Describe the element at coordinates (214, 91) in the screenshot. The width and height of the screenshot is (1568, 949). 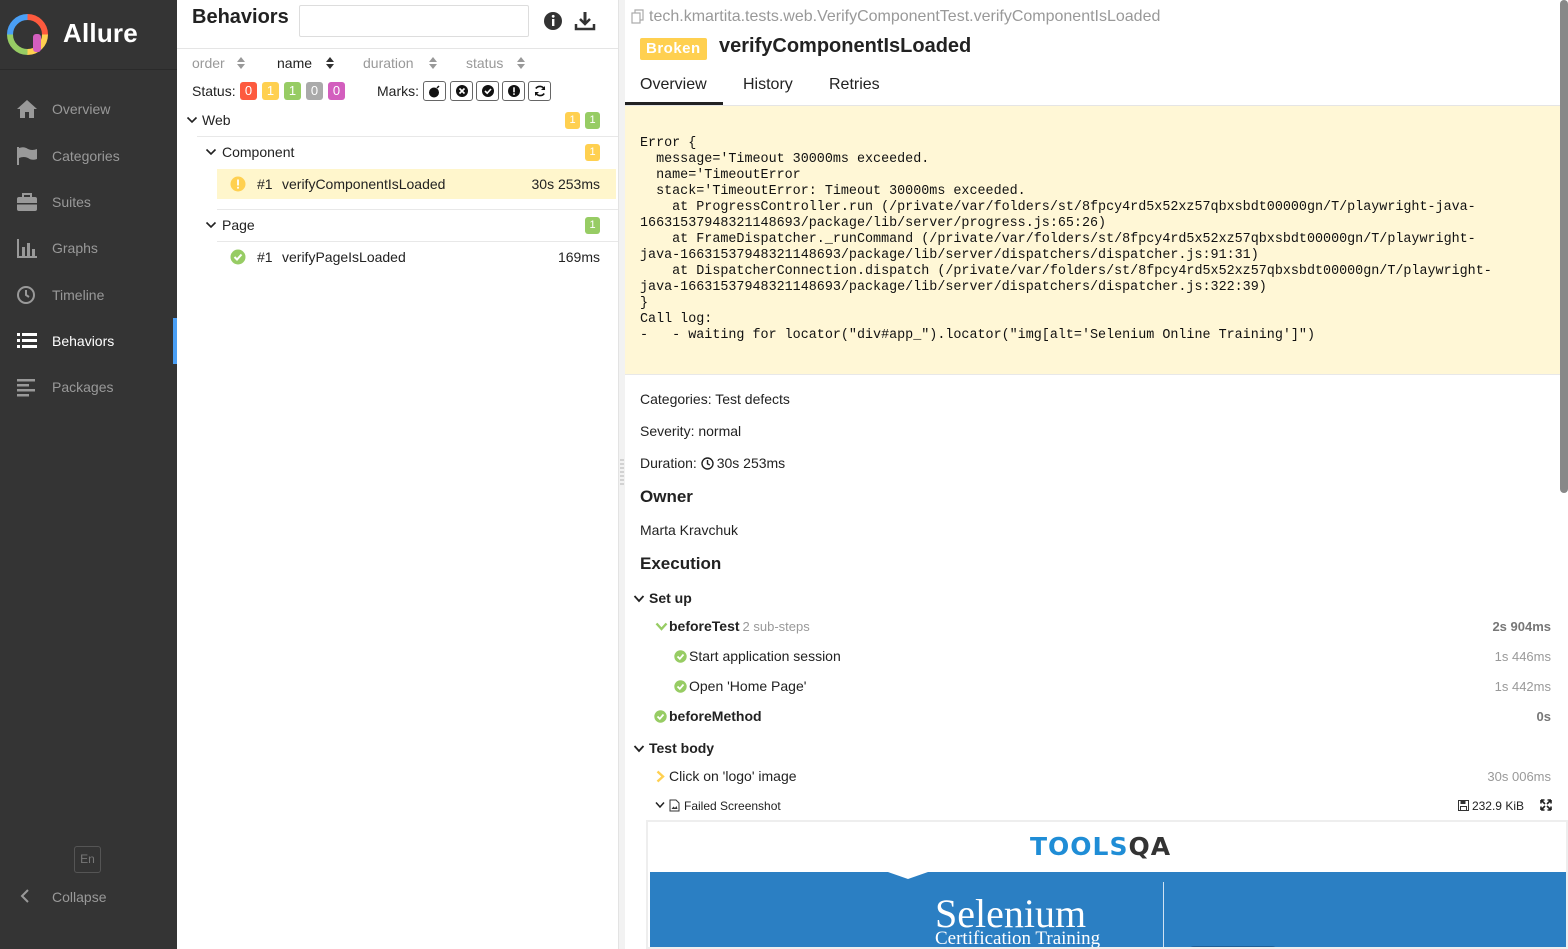
I see `status-filter-label: Status:` at that location.